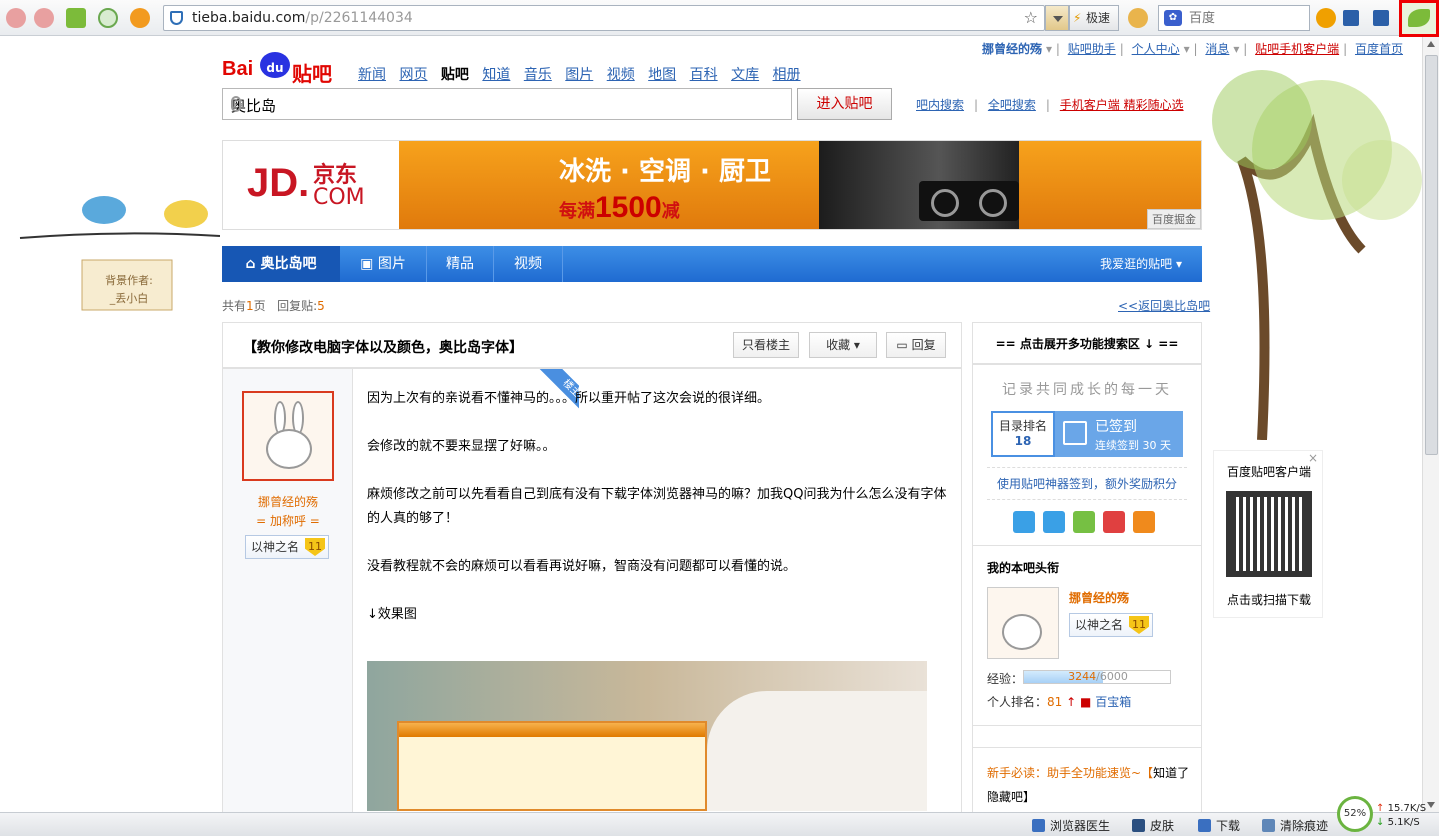  What do you see at coordinates (1075, 433) in the screenshot?
I see `calendar-icon` at bounding box center [1075, 433].